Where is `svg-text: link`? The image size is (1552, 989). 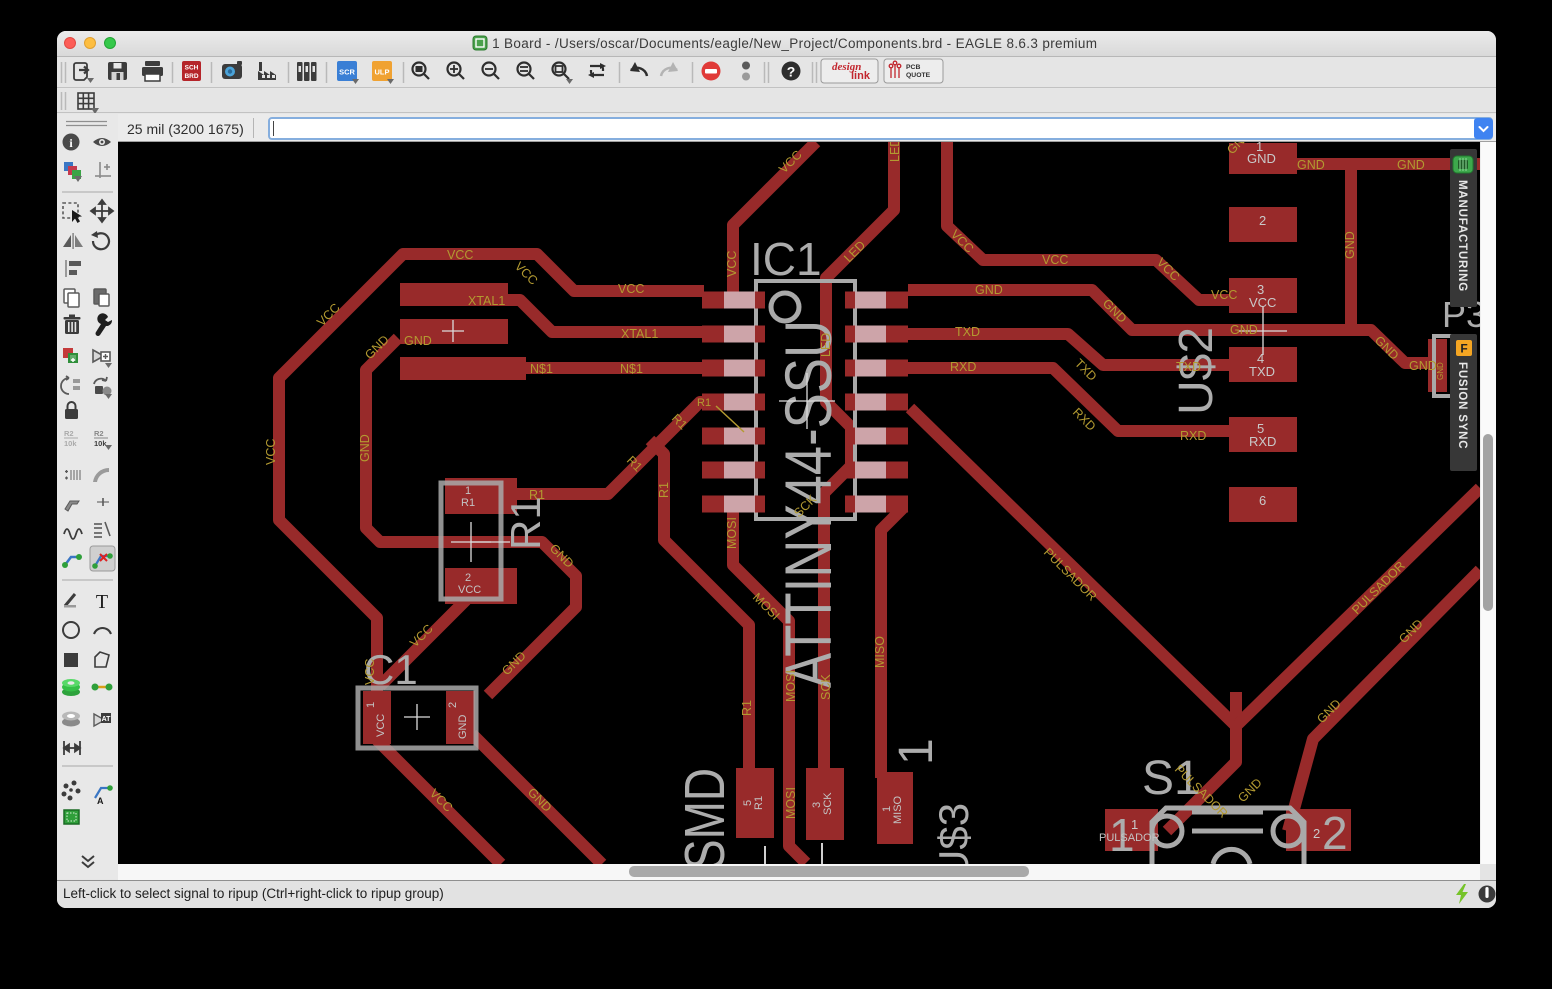
svg-text: link is located at coordinates (861, 76).